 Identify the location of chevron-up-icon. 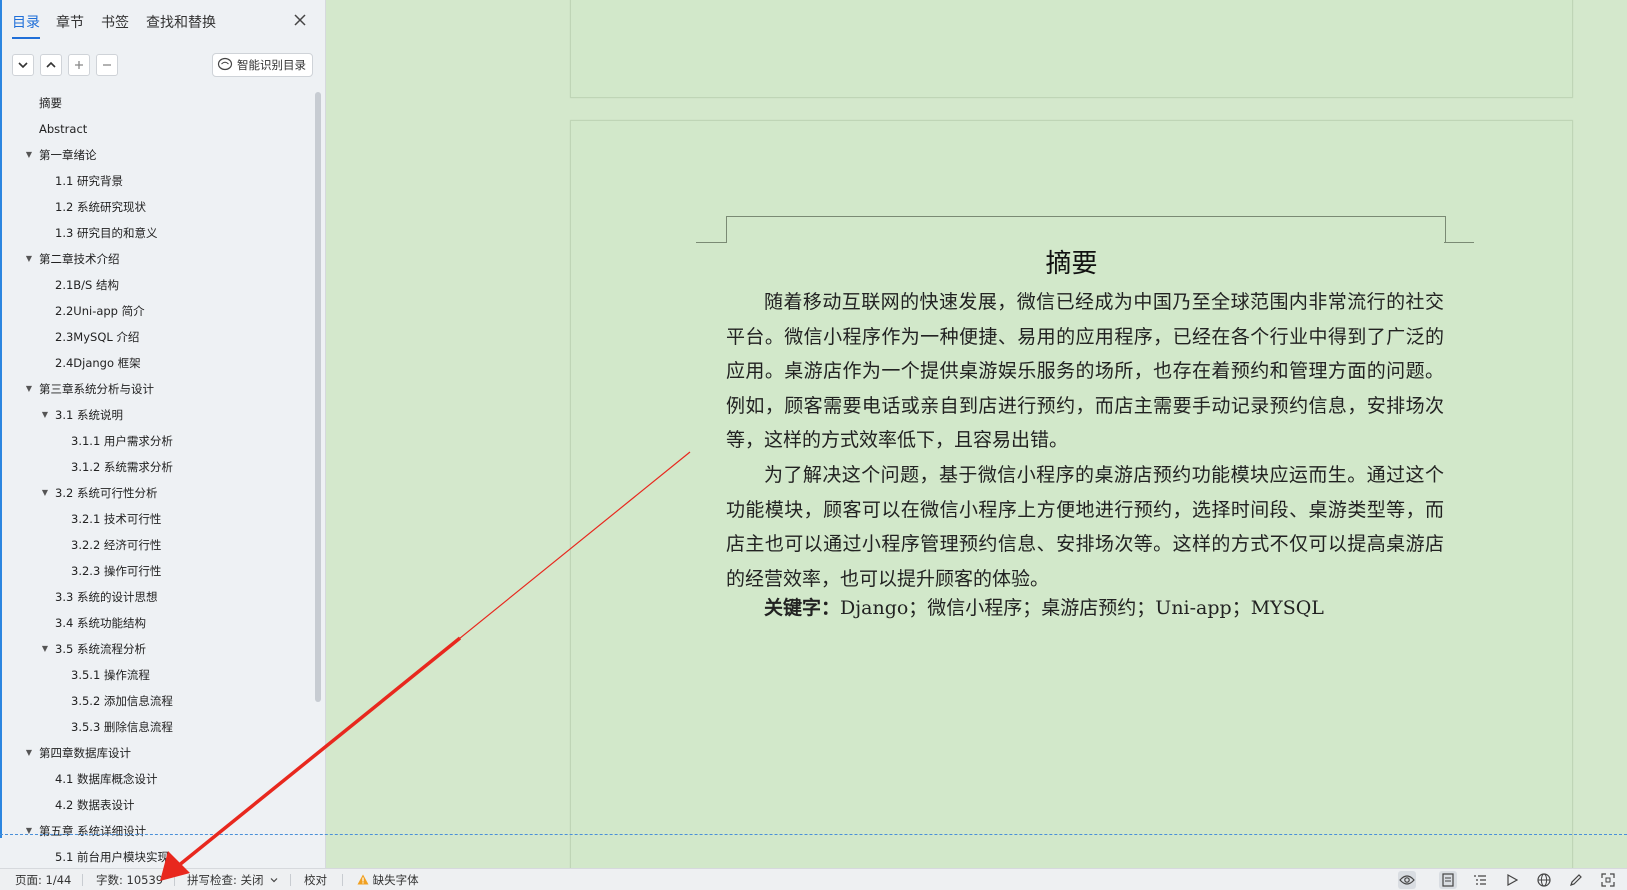
(51, 65).